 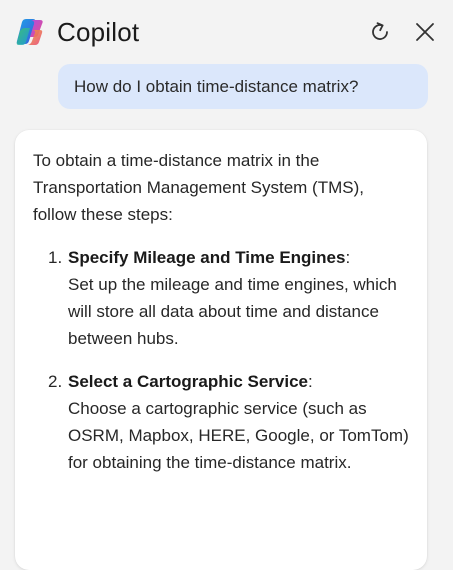 I want to click on user-message-bubble: How do I obtain time-distance matrix?, so click(x=243, y=86).